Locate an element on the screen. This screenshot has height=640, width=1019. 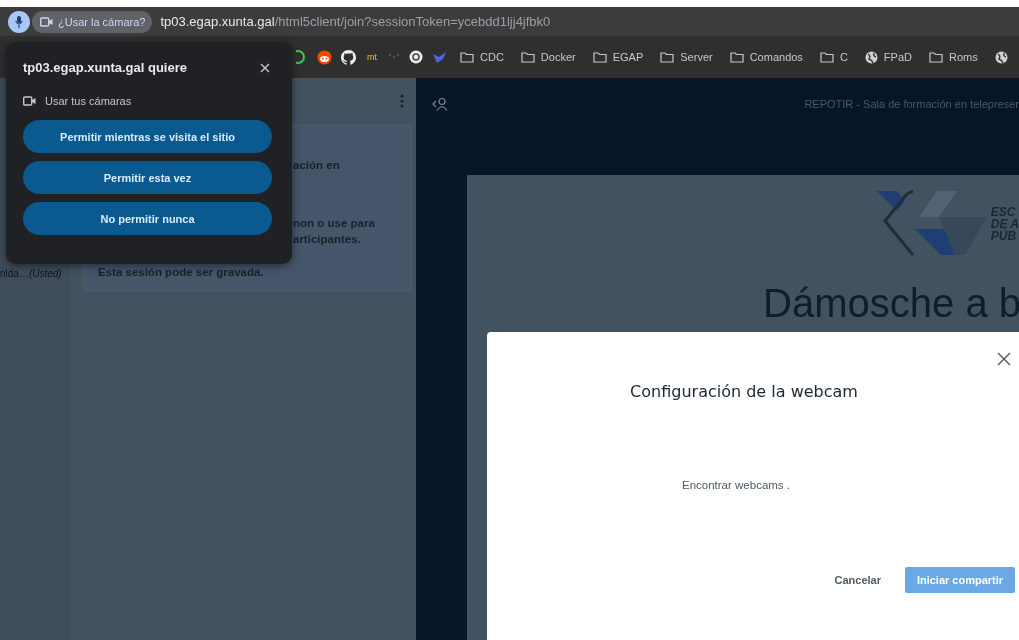
folder-bookmark: Comandos is located at coordinates (766, 57).